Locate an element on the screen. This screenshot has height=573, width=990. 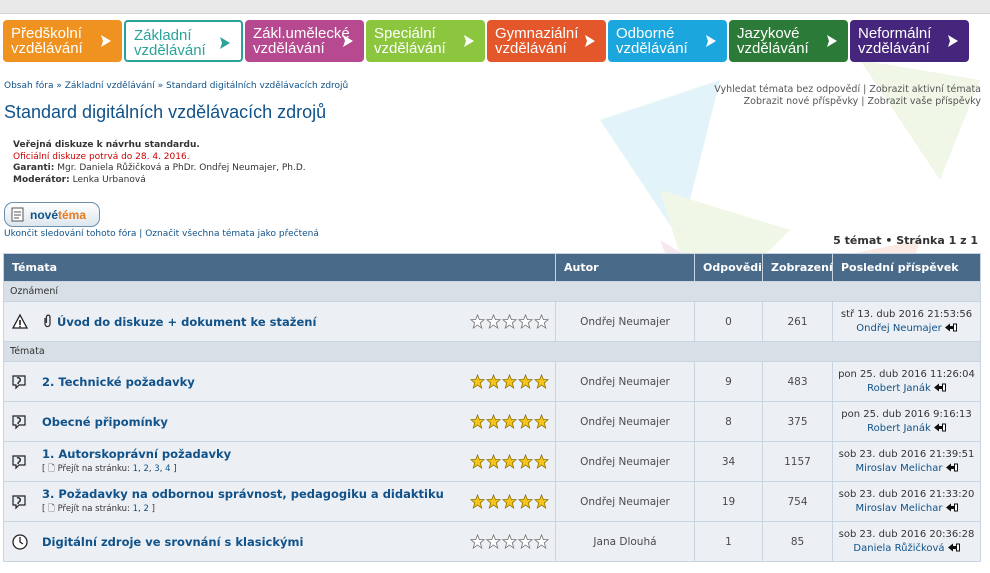
info-line1: Veřejná diskuze k návrhu standardu. is located at coordinates (106, 145).